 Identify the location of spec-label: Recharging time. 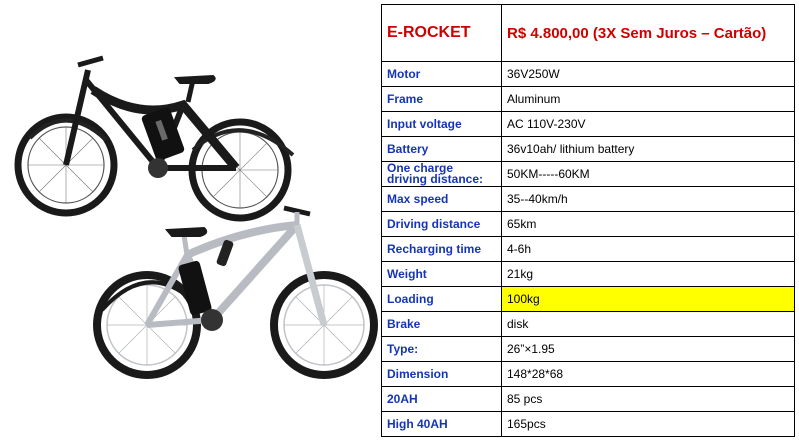
(441, 249).